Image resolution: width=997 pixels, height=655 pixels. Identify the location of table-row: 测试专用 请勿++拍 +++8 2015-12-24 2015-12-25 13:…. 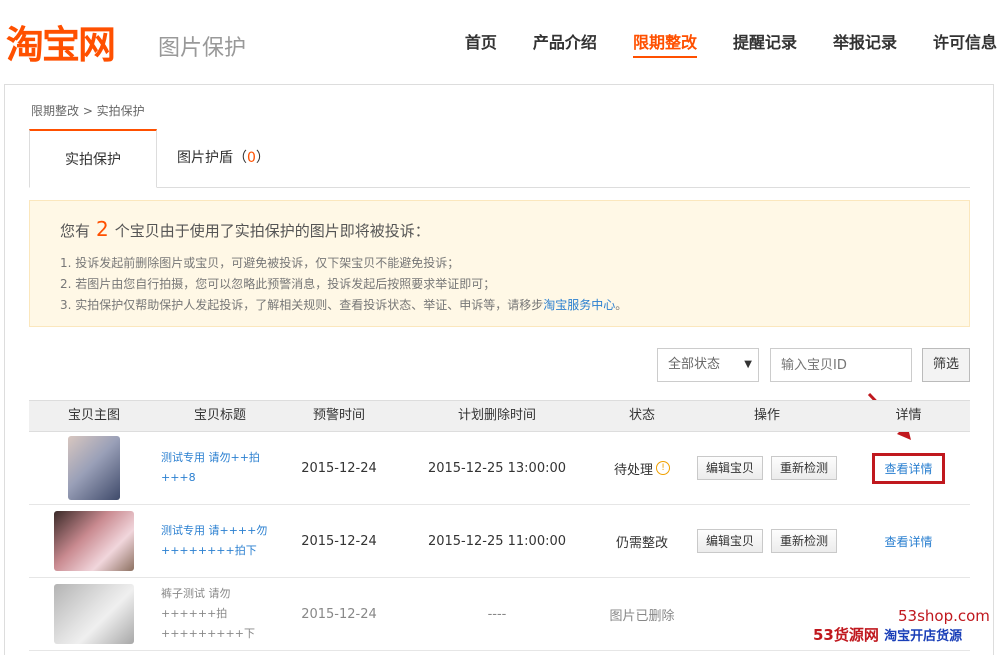
(499, 468).